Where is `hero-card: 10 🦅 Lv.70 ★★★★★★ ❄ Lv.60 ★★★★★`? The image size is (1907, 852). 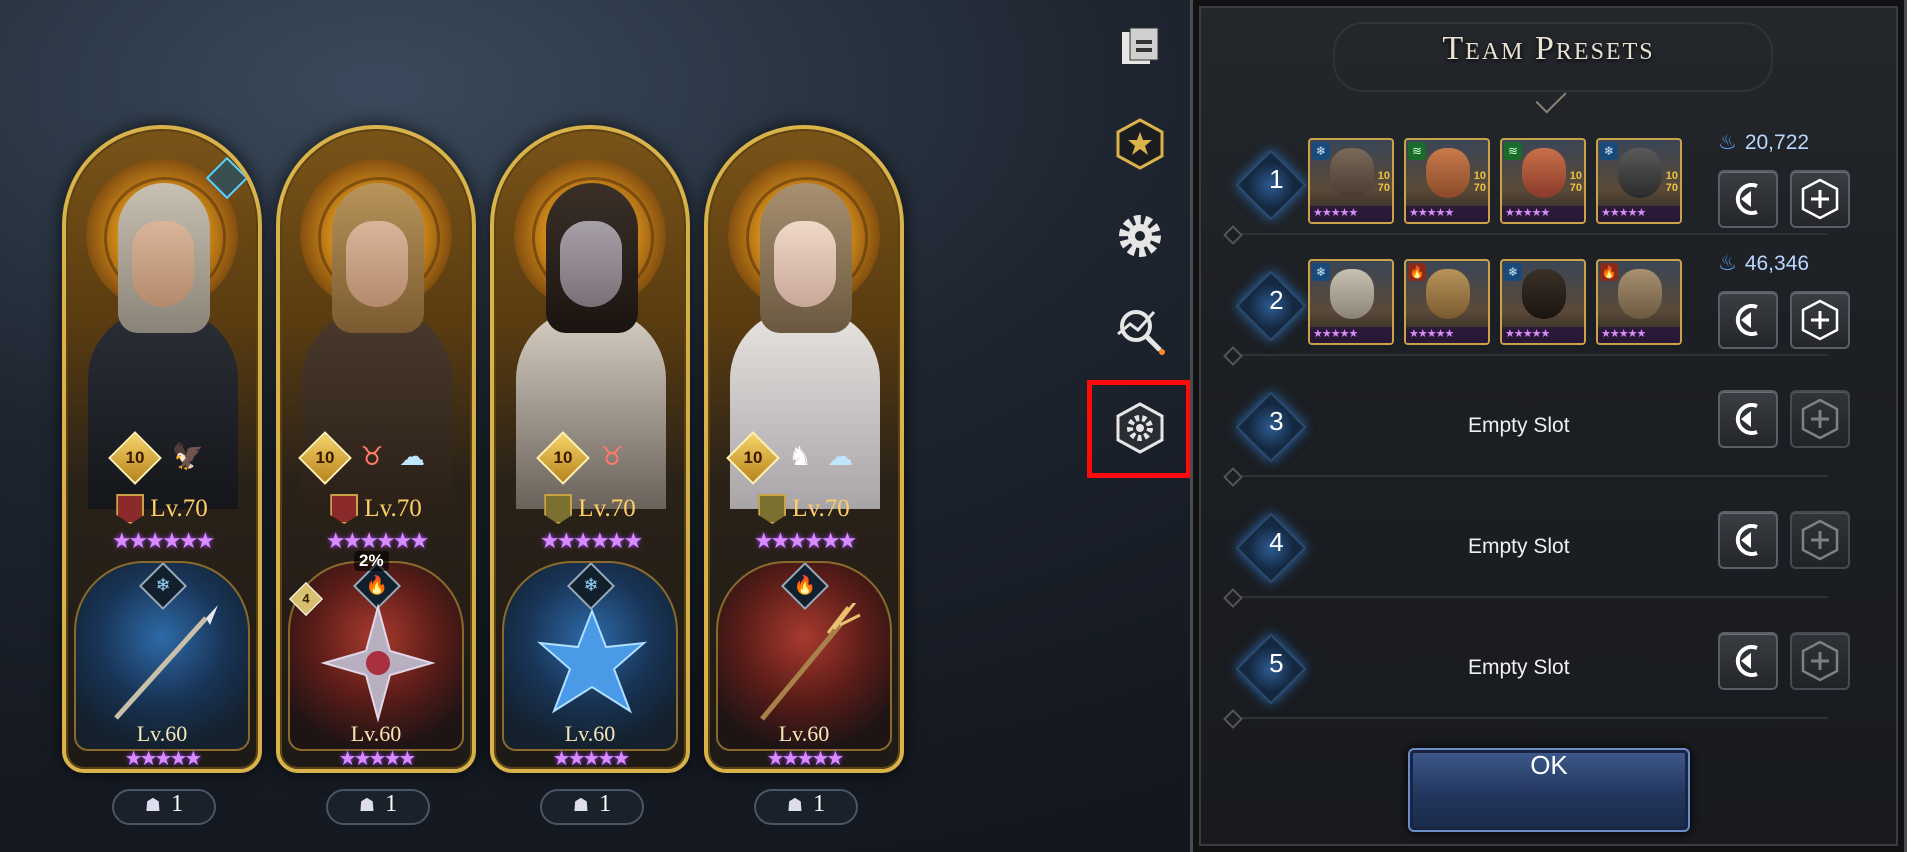 hero-card: 10 🦅 Lv.70 ★★★★★★ ❄ Lv.60 ★★★★★ is located at coordinates (162, 449).